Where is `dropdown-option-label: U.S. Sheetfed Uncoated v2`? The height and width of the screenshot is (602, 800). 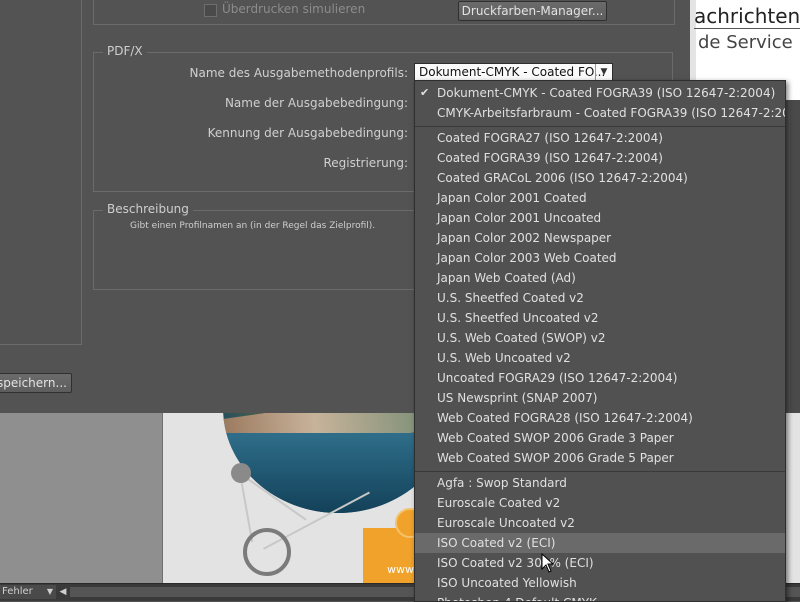 dropdown-option-label: U.S. Sheetfed Uncoated v2 is located at coordinates (518, 318).